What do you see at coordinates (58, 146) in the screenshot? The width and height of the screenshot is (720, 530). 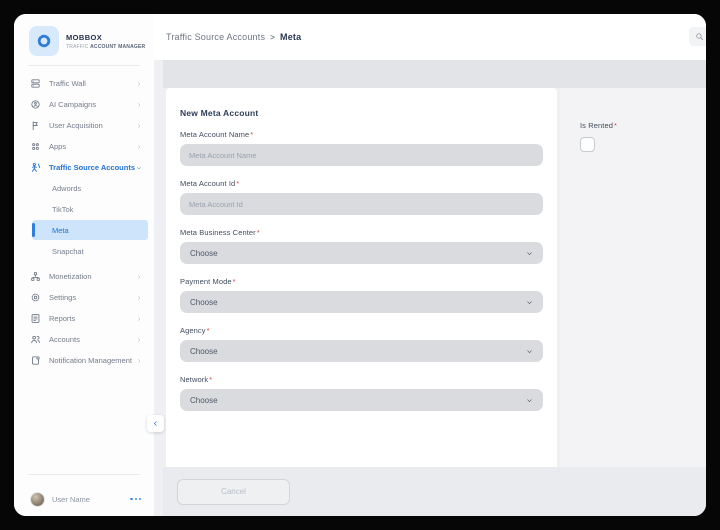 I see `sidebar-item-label: Apps` at bounding box center [58, 146].